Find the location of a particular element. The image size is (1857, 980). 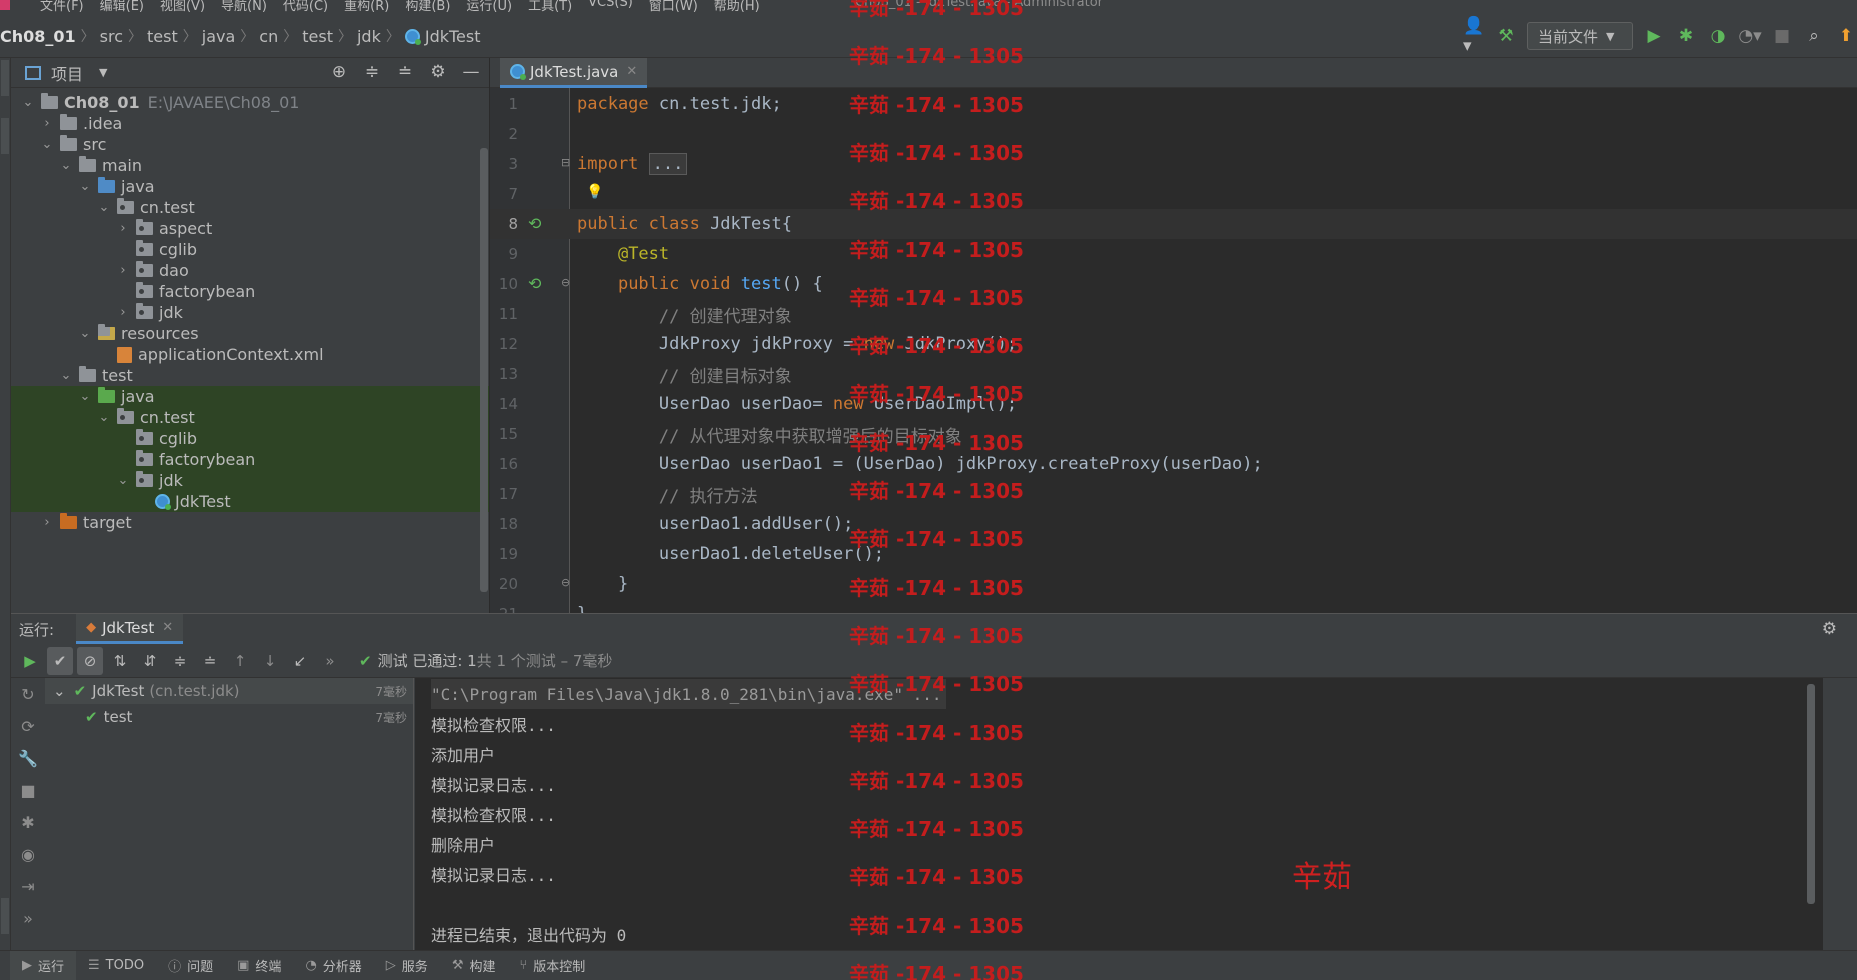

minimize-icon: — is located at coordinates (471, 72).